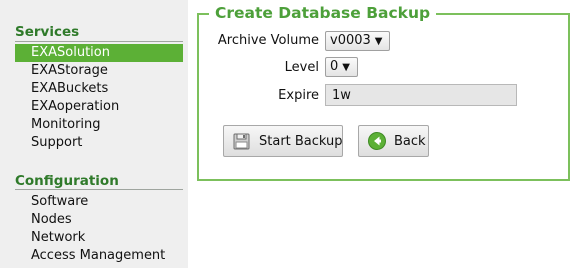  I want to click on sidebar-item-monitoring: Monitoring, so click(99, 125).